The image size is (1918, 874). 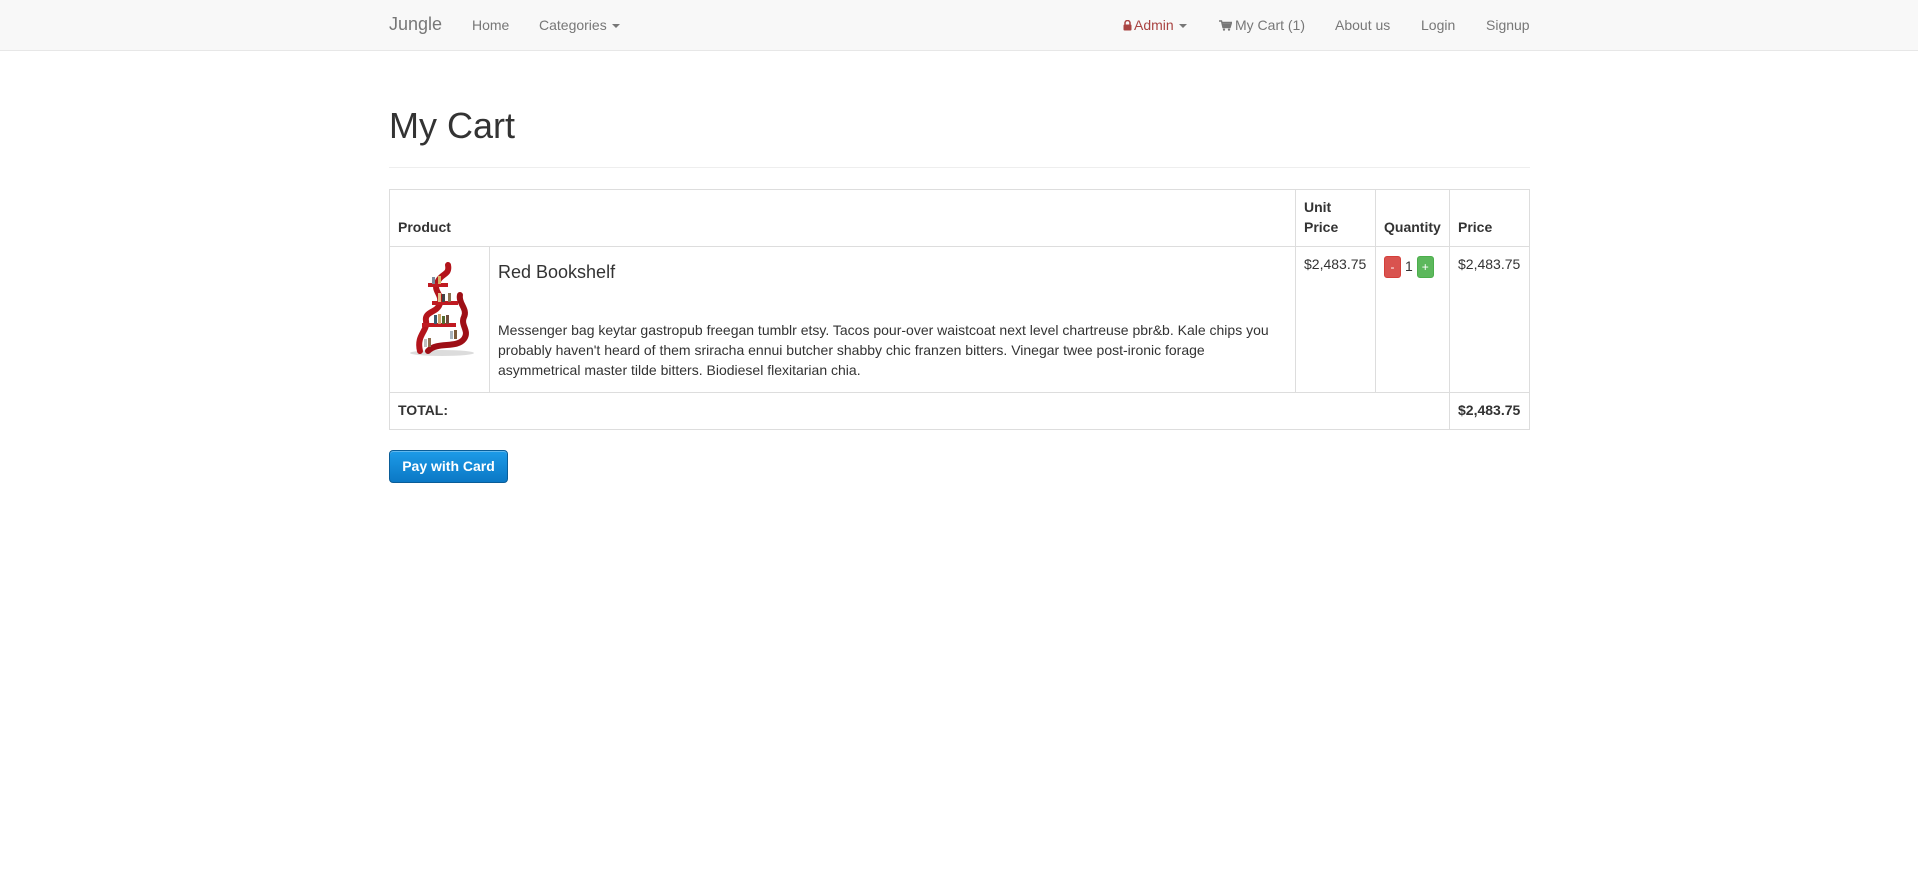 What do you see at coordinates (557, 271) in the screenshot?
I see `product-name: Red Bookshelf` at bounding box center [557, 271].